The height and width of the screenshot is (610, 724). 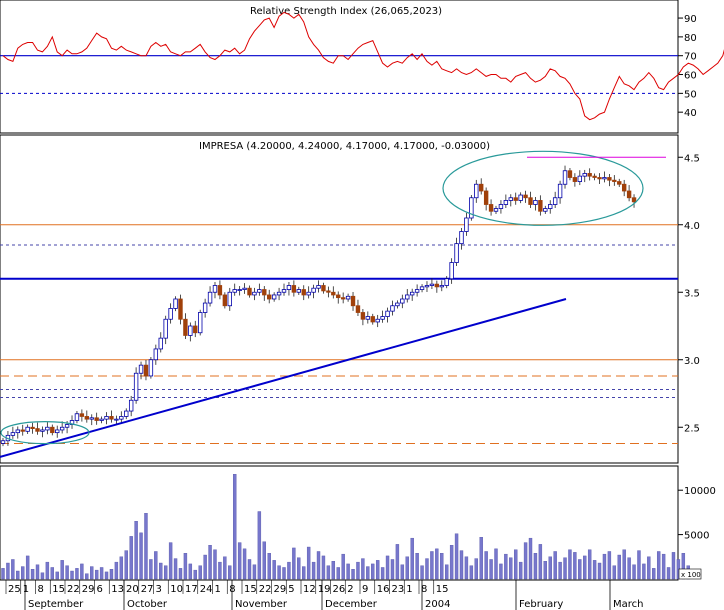 I want to click on x-day-label: 13, so click(x=117, y=589).